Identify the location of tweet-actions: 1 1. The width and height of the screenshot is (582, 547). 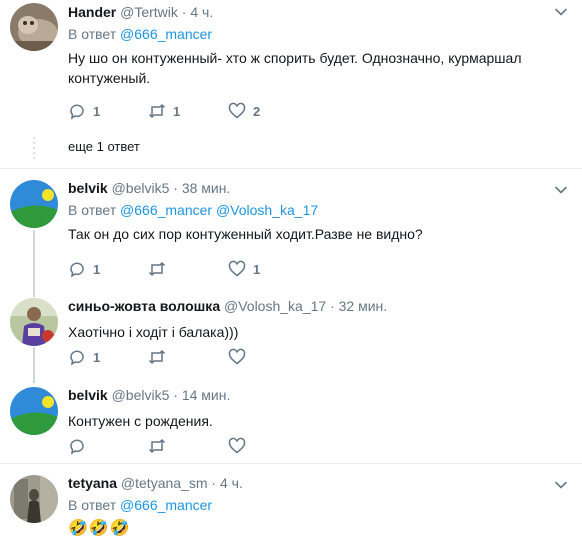
(188, 269).